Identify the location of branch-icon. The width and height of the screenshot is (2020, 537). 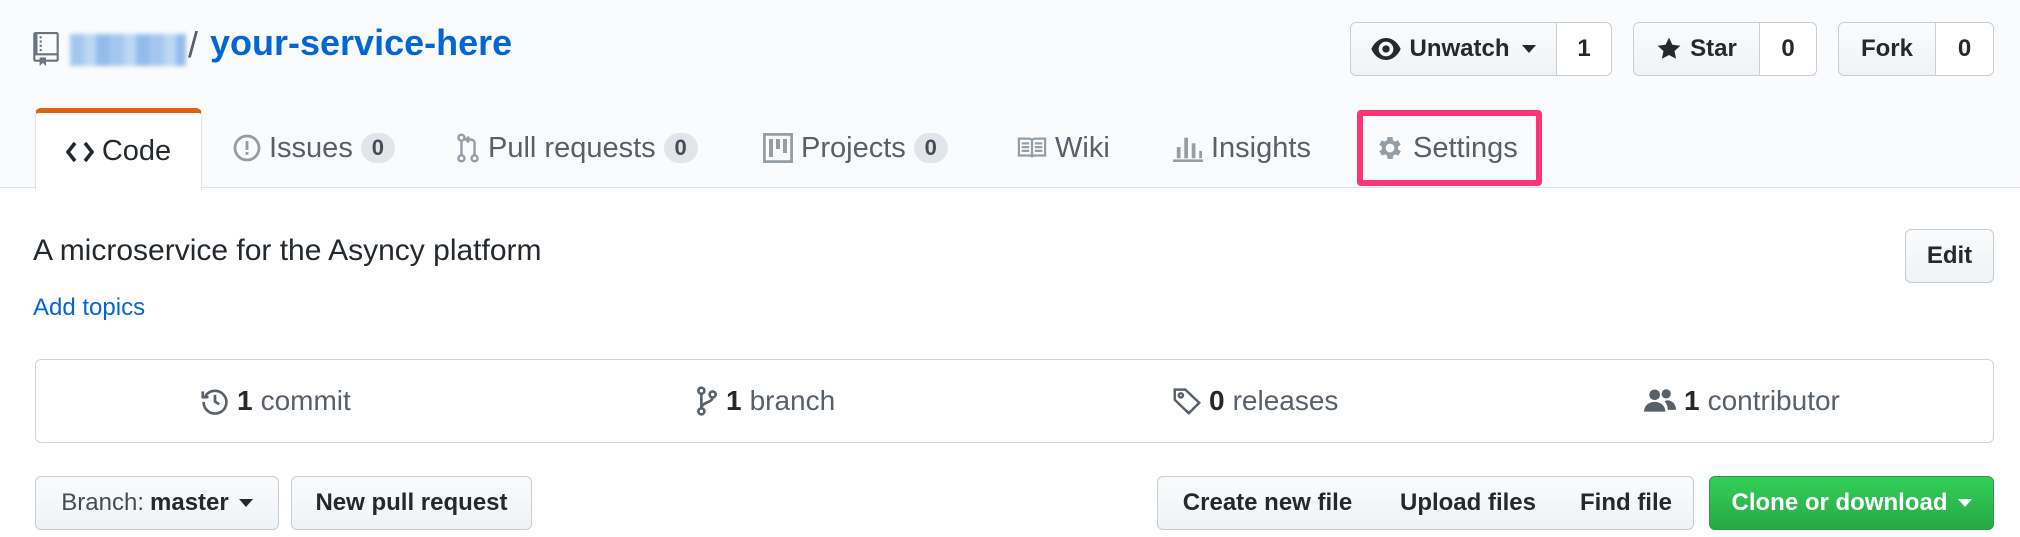
(707, 401).